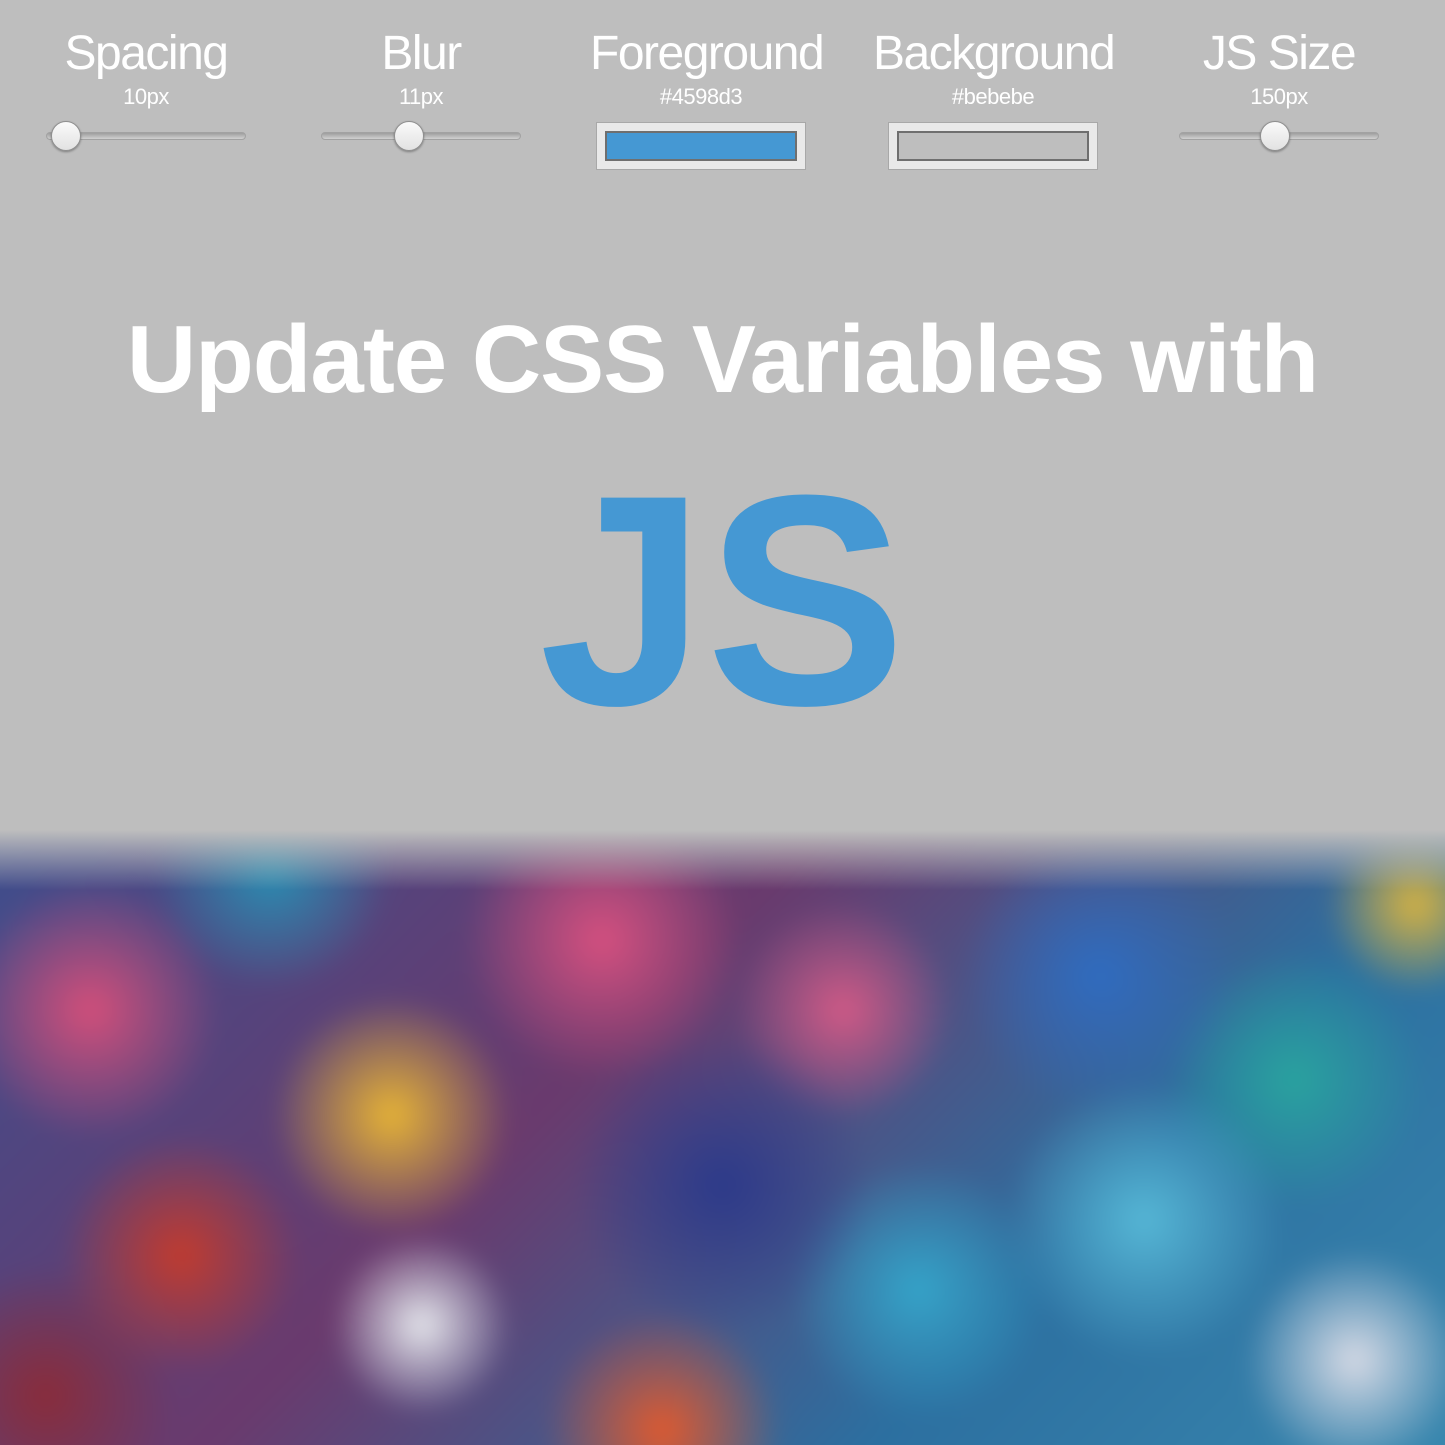 Image resolution: width=1445 pixels, height=1445 pixels. Describe the element at coordinates (1275, 136) in the screenshot. I see `js-size-slider-thumb` at that location.